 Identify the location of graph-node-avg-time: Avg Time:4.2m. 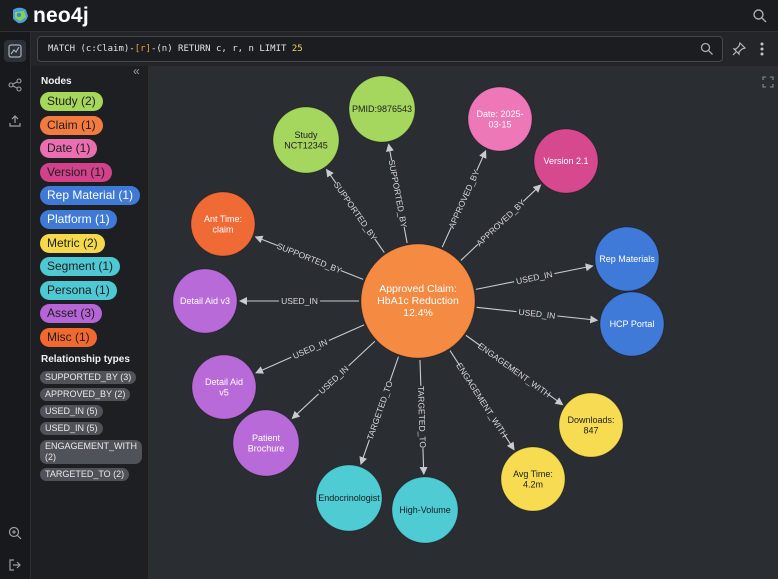
(533, 479).